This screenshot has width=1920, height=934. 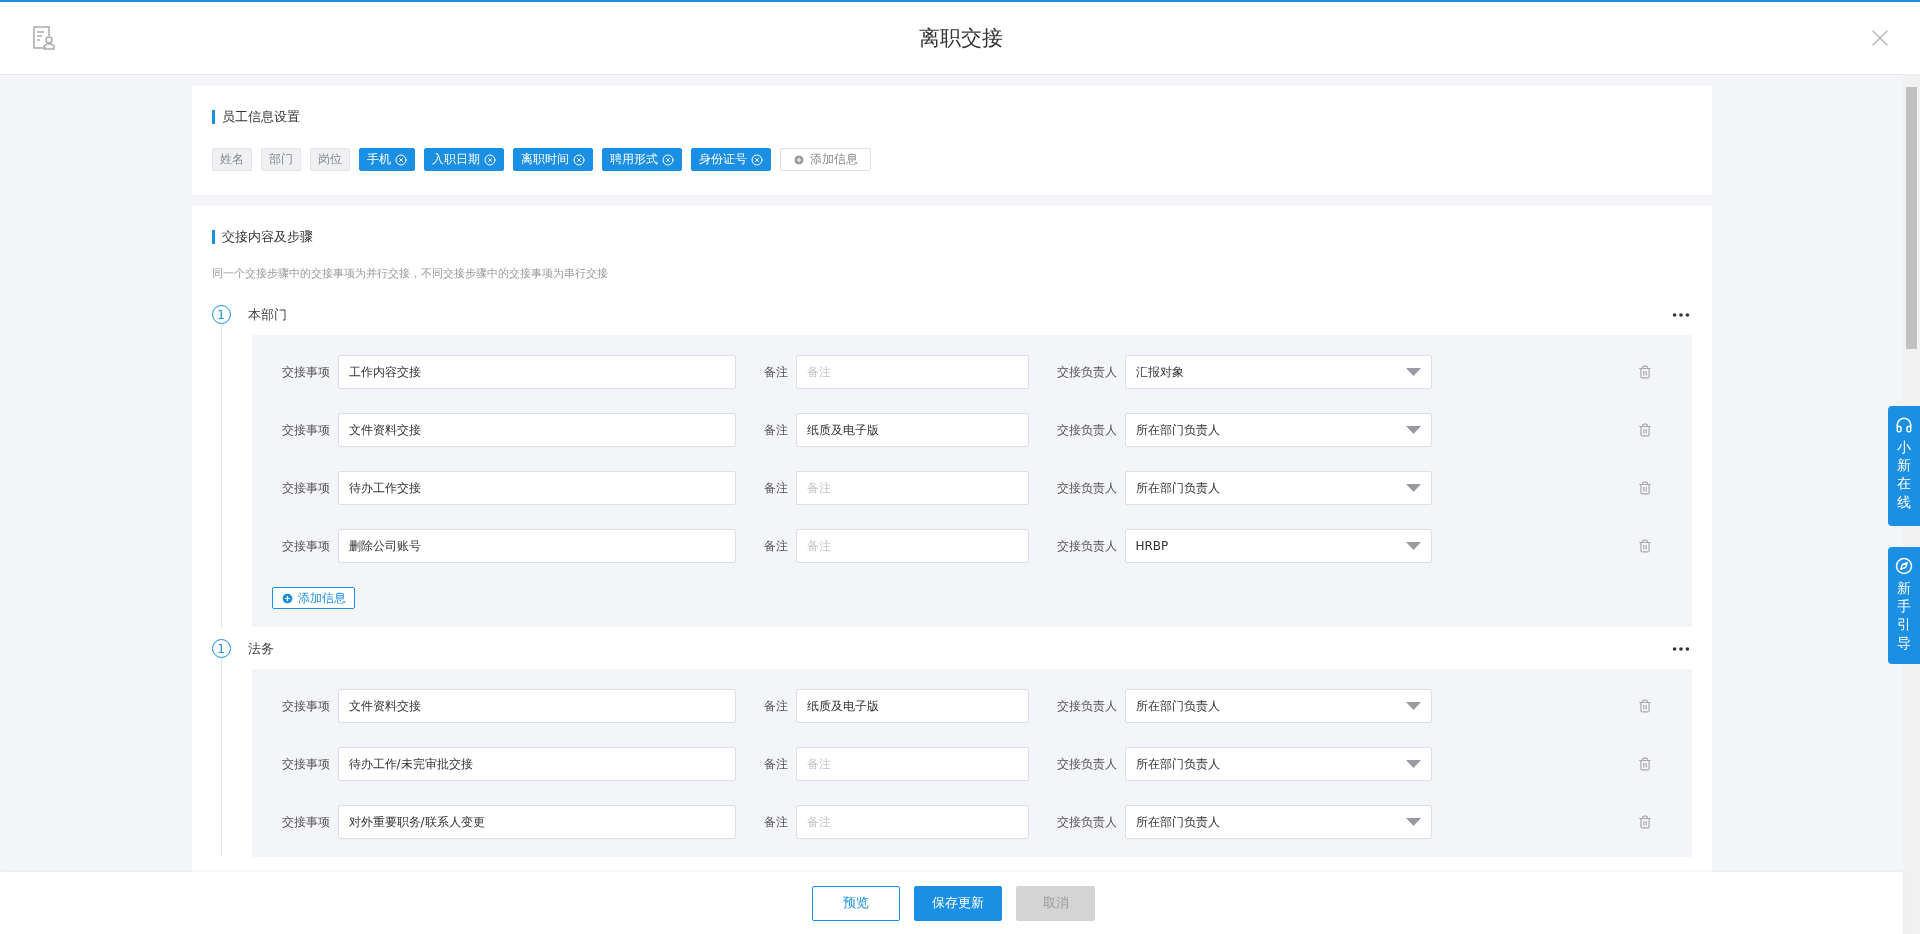 I want to click on owner-select: HRBP, so click(x=1278, y=546).